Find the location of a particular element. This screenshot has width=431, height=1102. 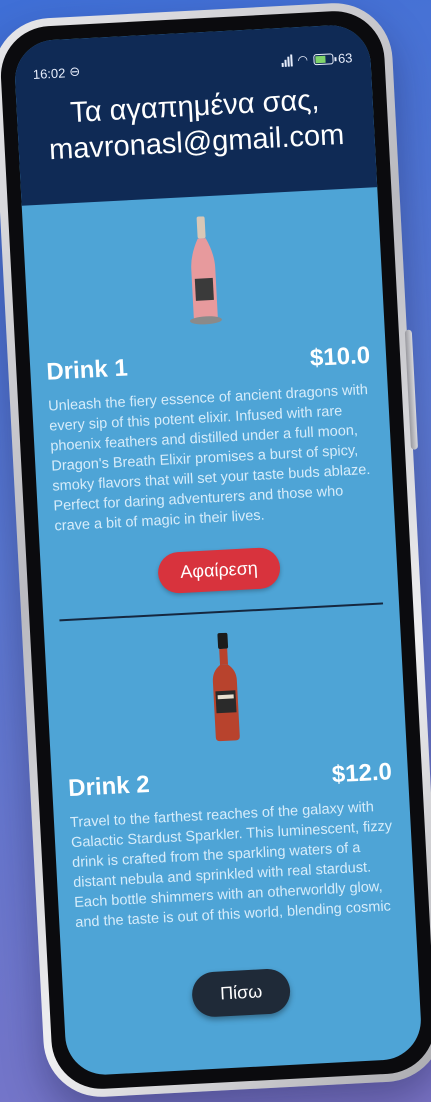

battery-icon is located at coordinates (323, 58).